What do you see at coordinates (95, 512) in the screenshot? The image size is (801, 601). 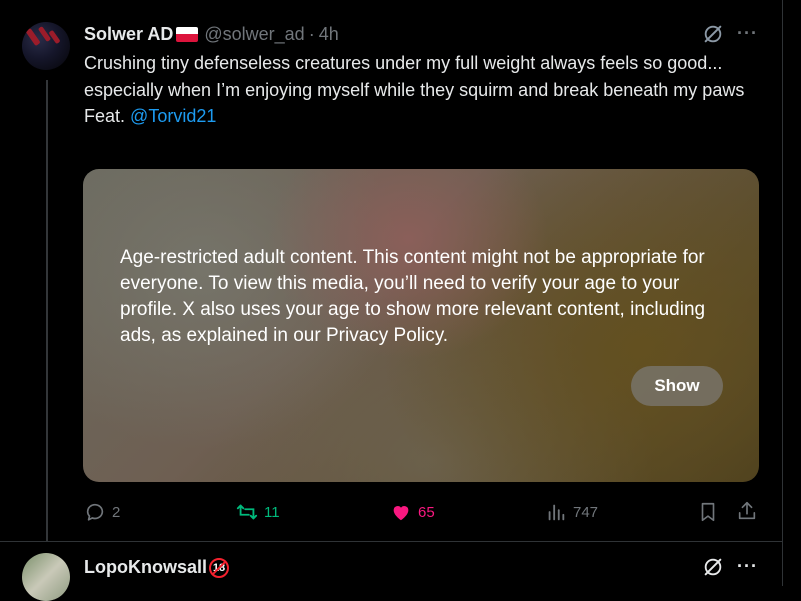 I see `reply-icon` at bounding box center [95, 512].